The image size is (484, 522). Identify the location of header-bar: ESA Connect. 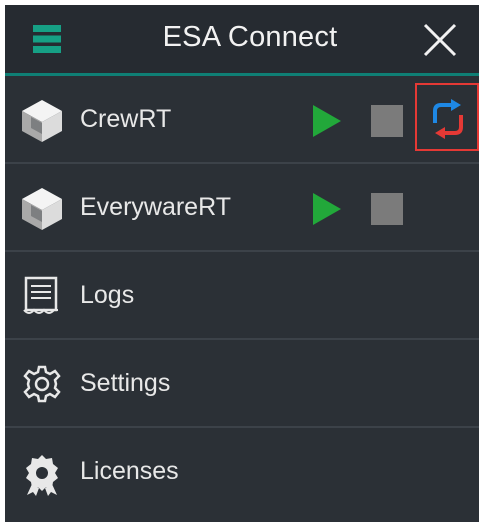
(242, 40).